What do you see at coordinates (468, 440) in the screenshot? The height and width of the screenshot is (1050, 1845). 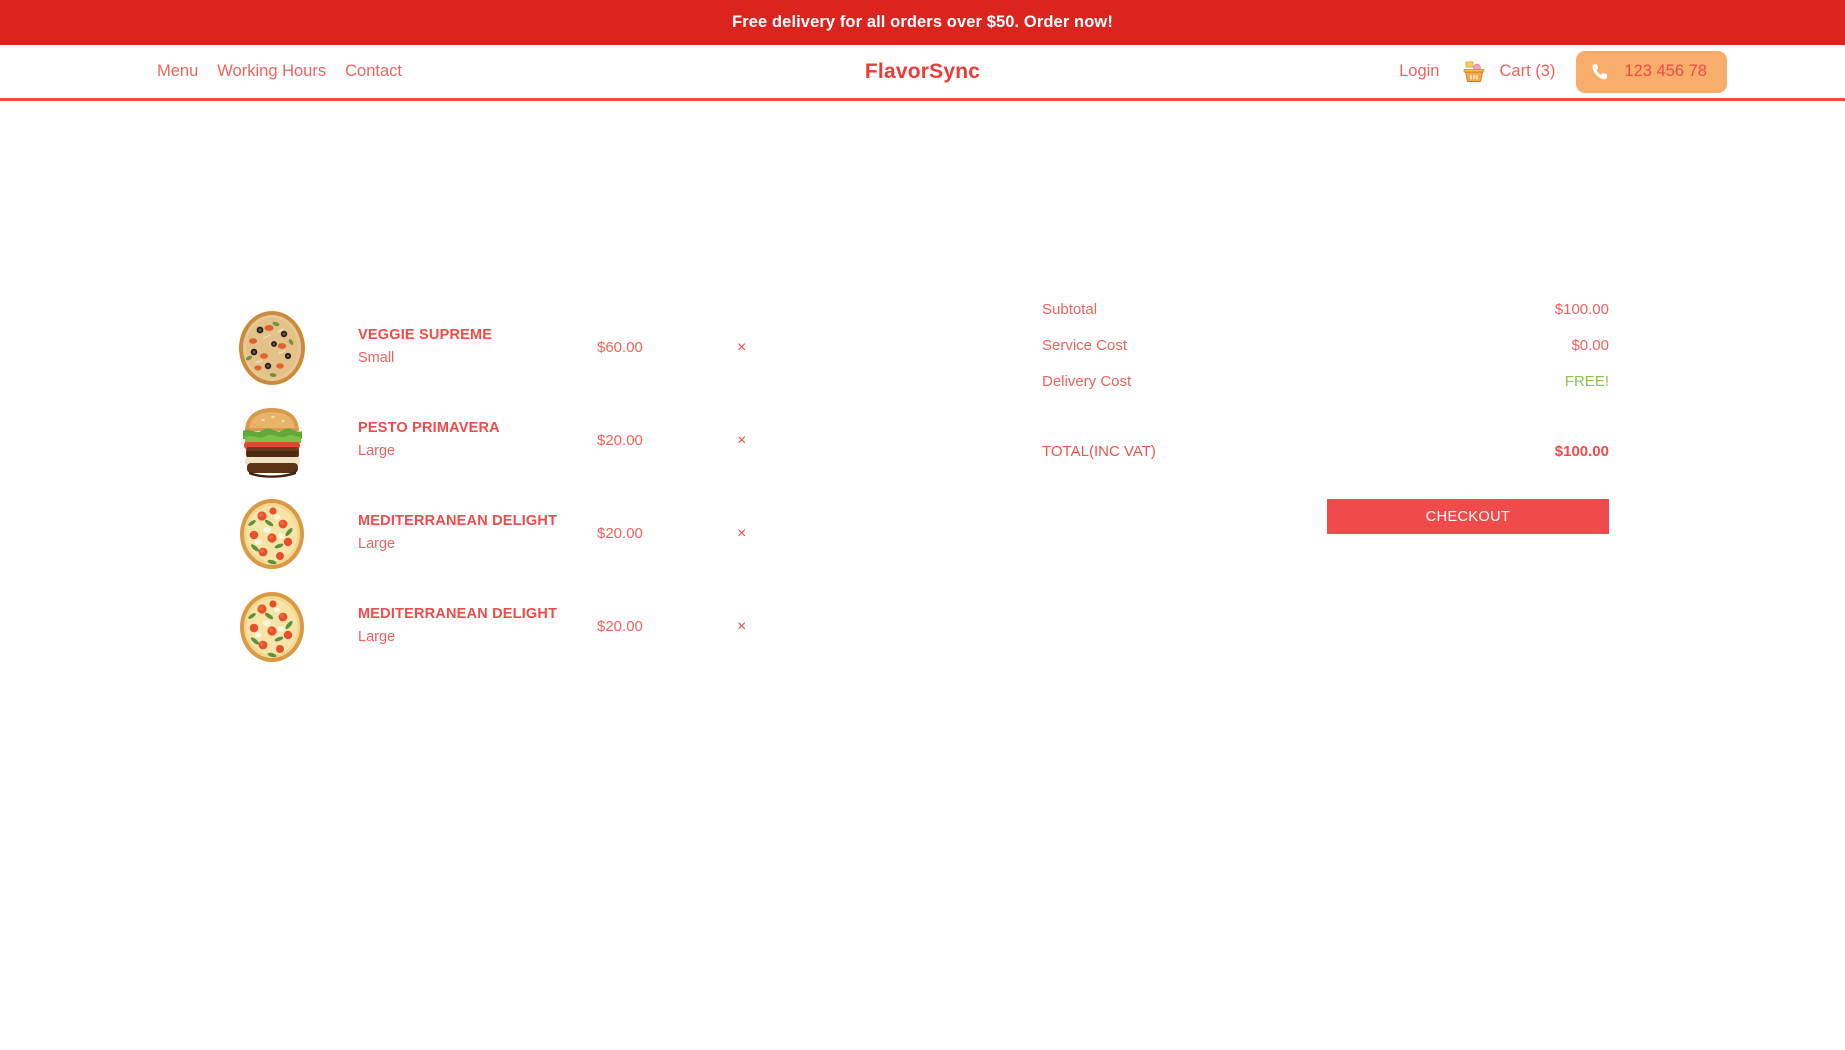 I see `cart-item-info: PESTO PRIMAVERA Large` at bounding box center [468, 440].